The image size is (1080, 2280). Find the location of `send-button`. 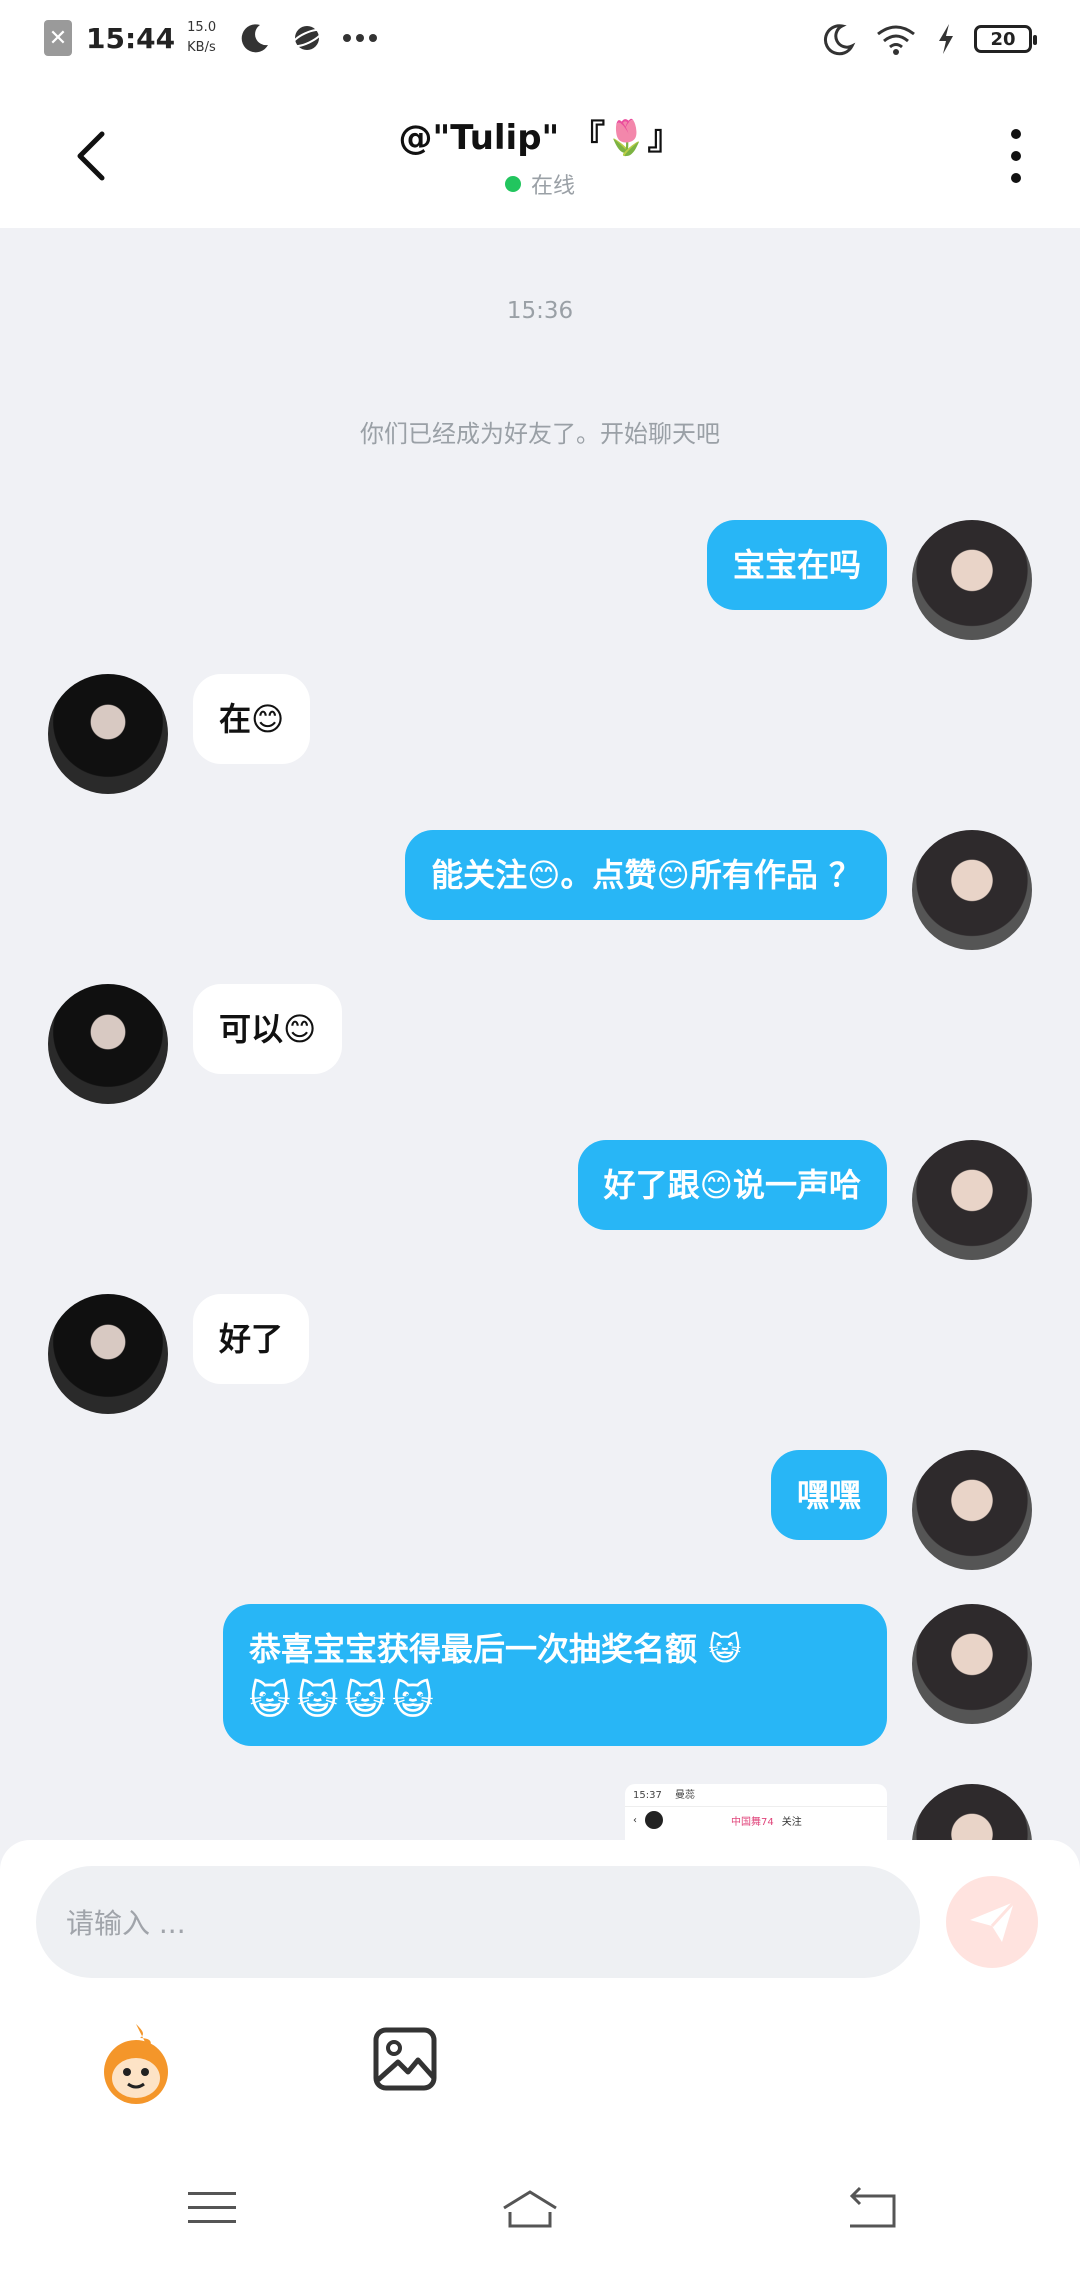

send-button is located at coordinates (992, 1922).